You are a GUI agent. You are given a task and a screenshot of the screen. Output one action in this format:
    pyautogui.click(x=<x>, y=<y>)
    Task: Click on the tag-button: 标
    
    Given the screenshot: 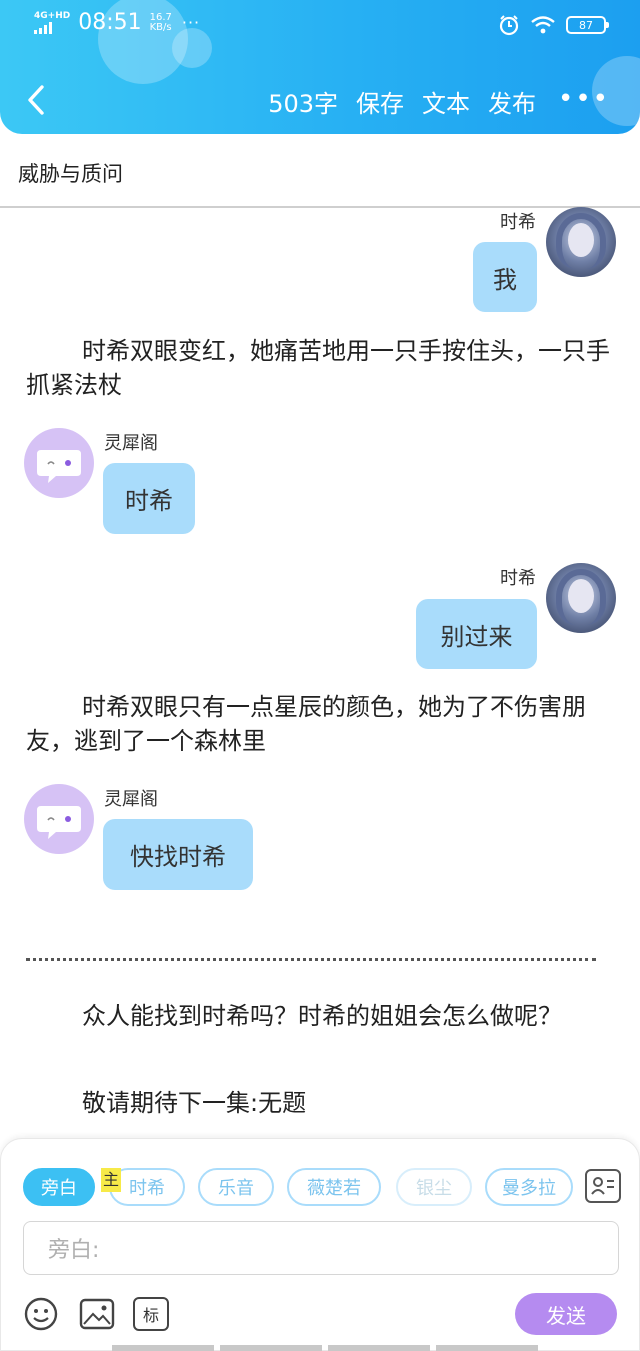 What is the action you would take?
    pyautogui.click(x=151, y=1314)
    